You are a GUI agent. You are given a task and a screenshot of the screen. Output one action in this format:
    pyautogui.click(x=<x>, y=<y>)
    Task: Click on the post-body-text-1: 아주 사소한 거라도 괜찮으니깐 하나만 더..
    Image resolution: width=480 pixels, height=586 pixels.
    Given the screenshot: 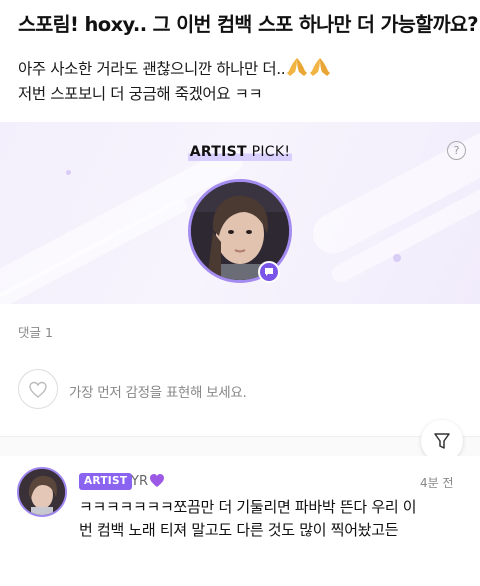 What is the action you would take?
    pyautogui.click(x=152, y=69)
    